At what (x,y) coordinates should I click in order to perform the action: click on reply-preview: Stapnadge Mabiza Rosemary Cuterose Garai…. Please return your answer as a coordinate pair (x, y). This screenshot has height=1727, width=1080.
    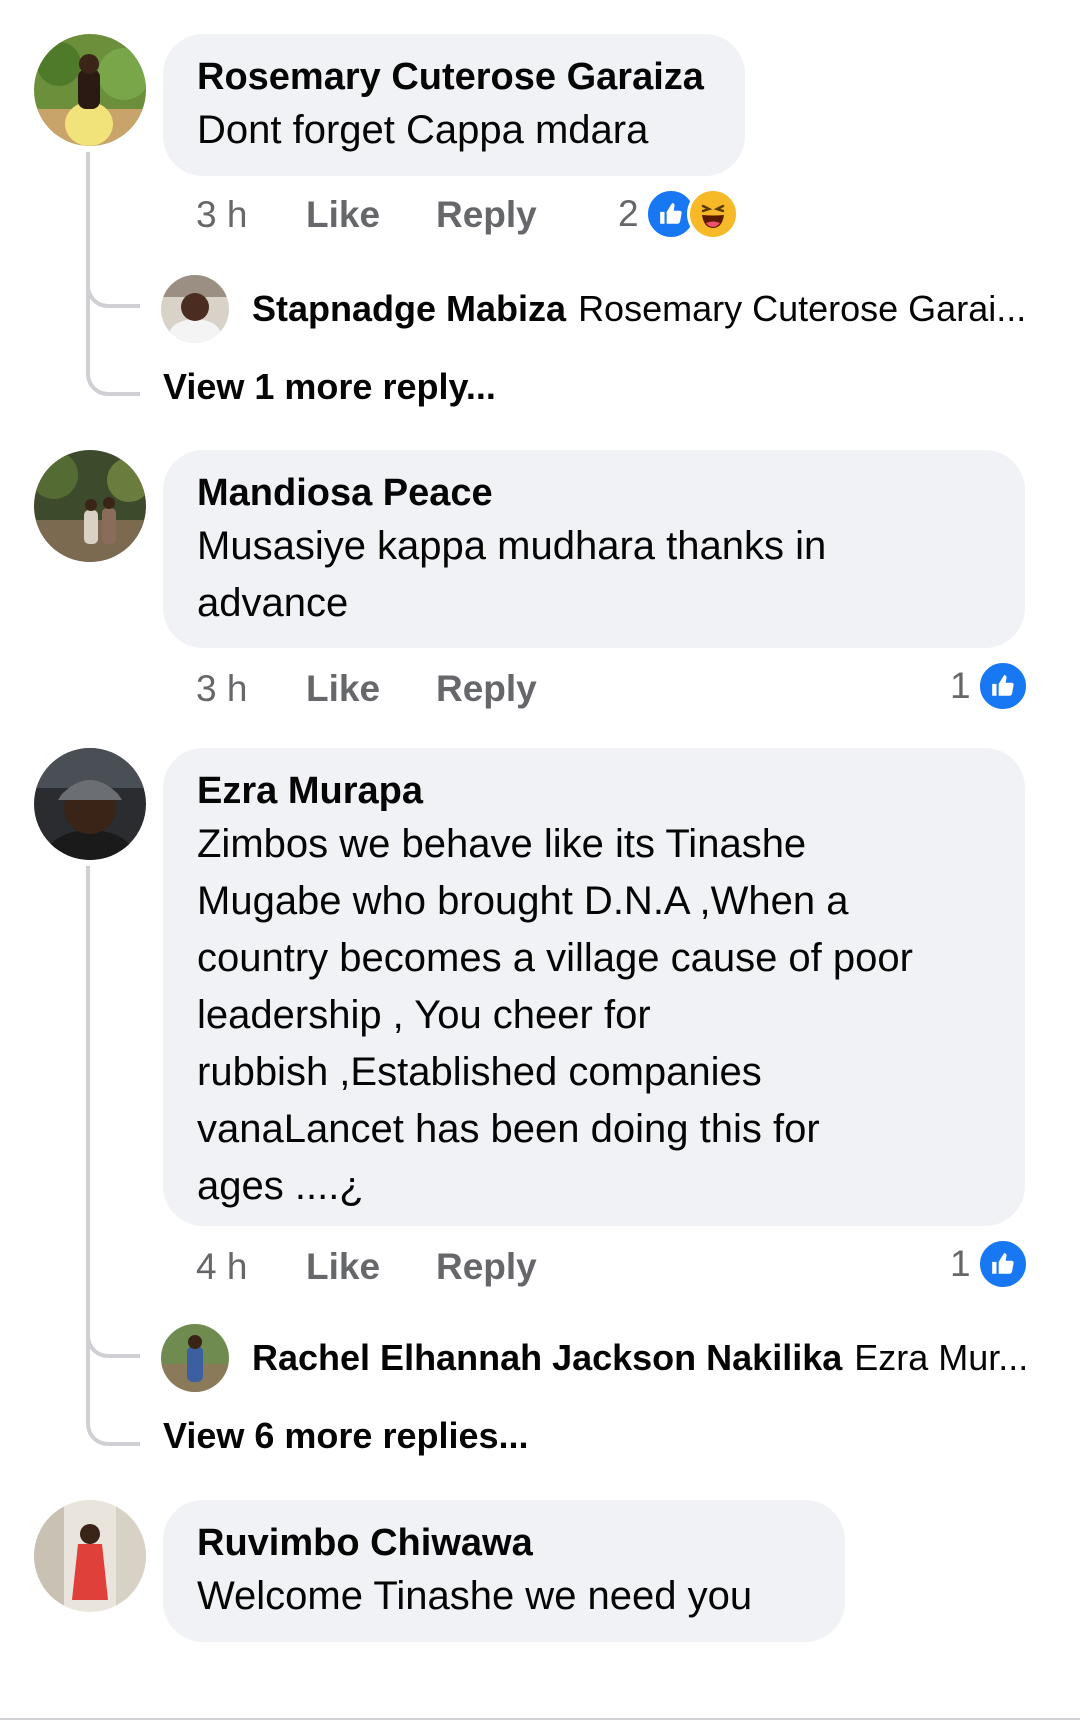
    Looking at the image, I should click on (647, 309).